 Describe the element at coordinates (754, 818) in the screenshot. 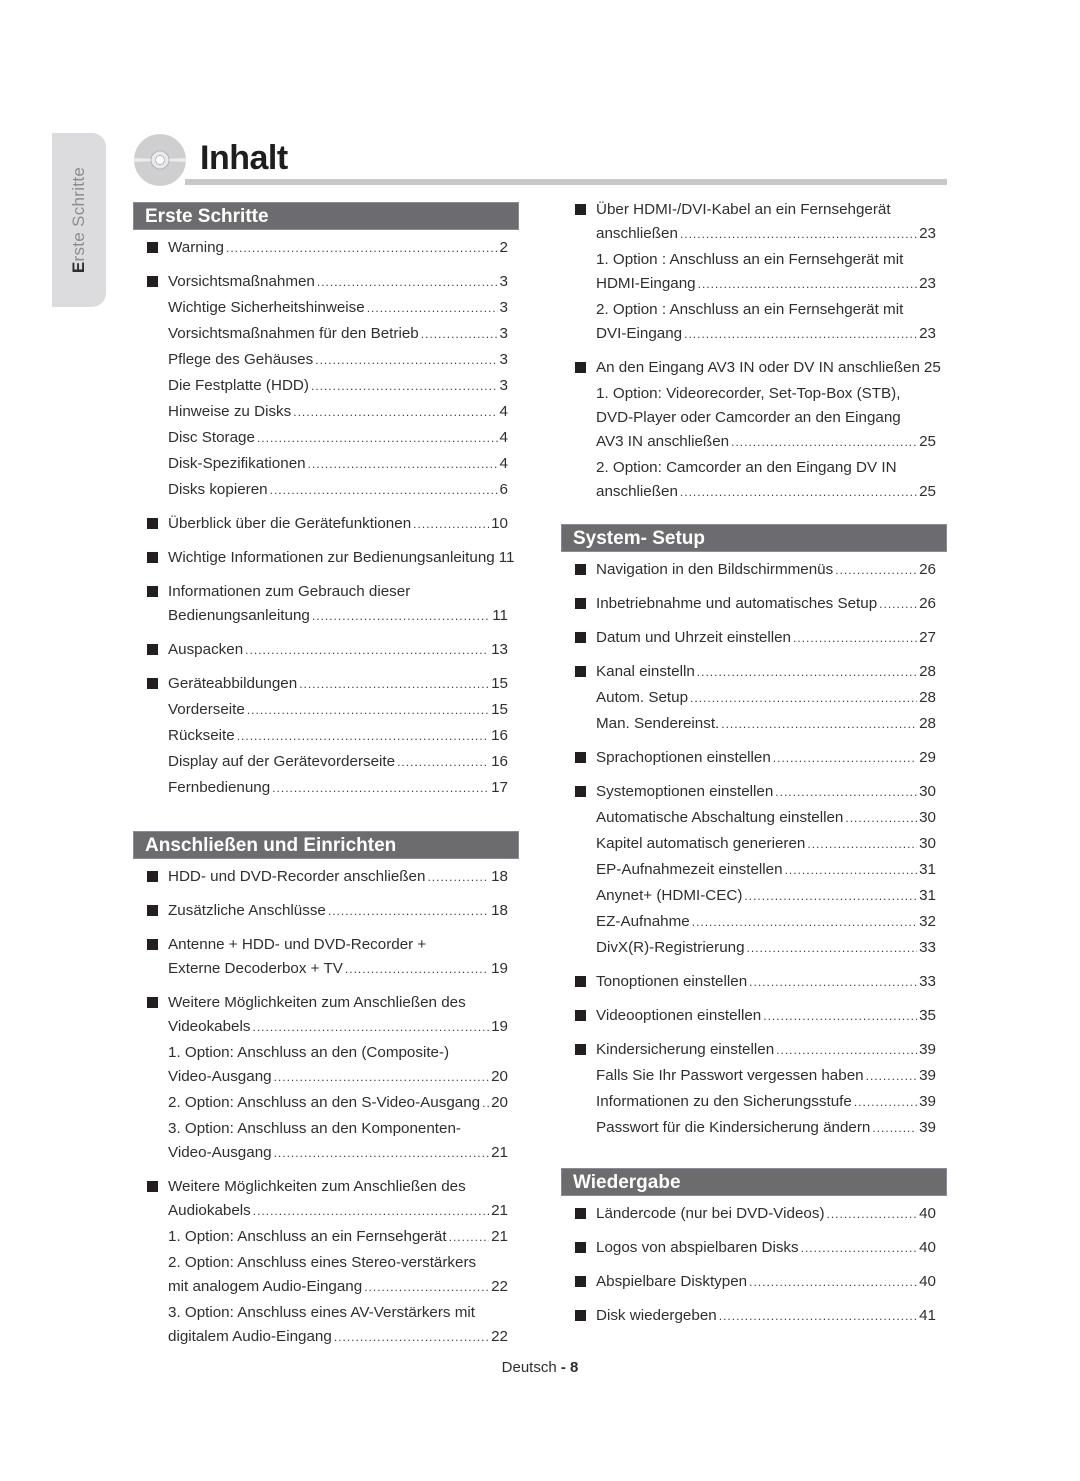

I see `toc-entry: Automatische Abschaltung einstellen 30` at that location.